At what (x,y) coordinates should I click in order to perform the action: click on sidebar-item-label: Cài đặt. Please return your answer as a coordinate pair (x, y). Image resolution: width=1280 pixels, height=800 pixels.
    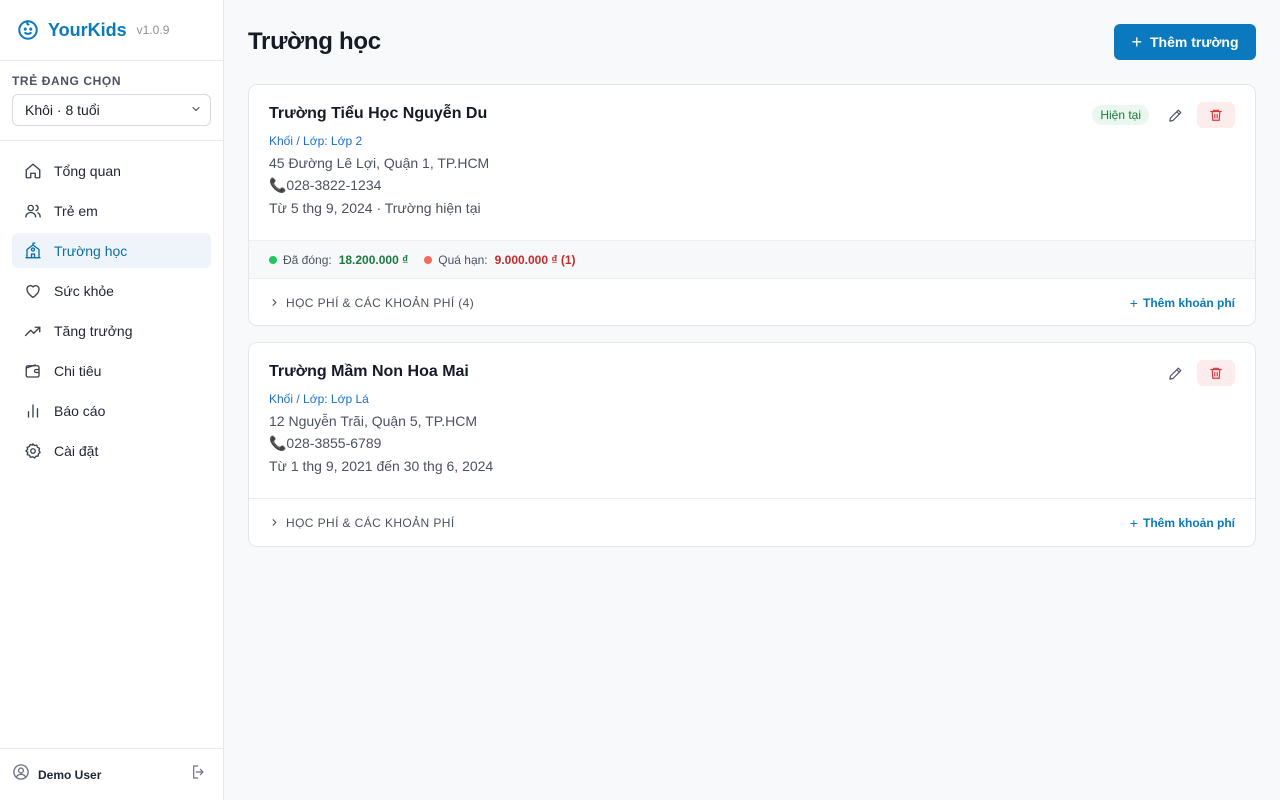
    Looking at the image, I should click on (76, 450).